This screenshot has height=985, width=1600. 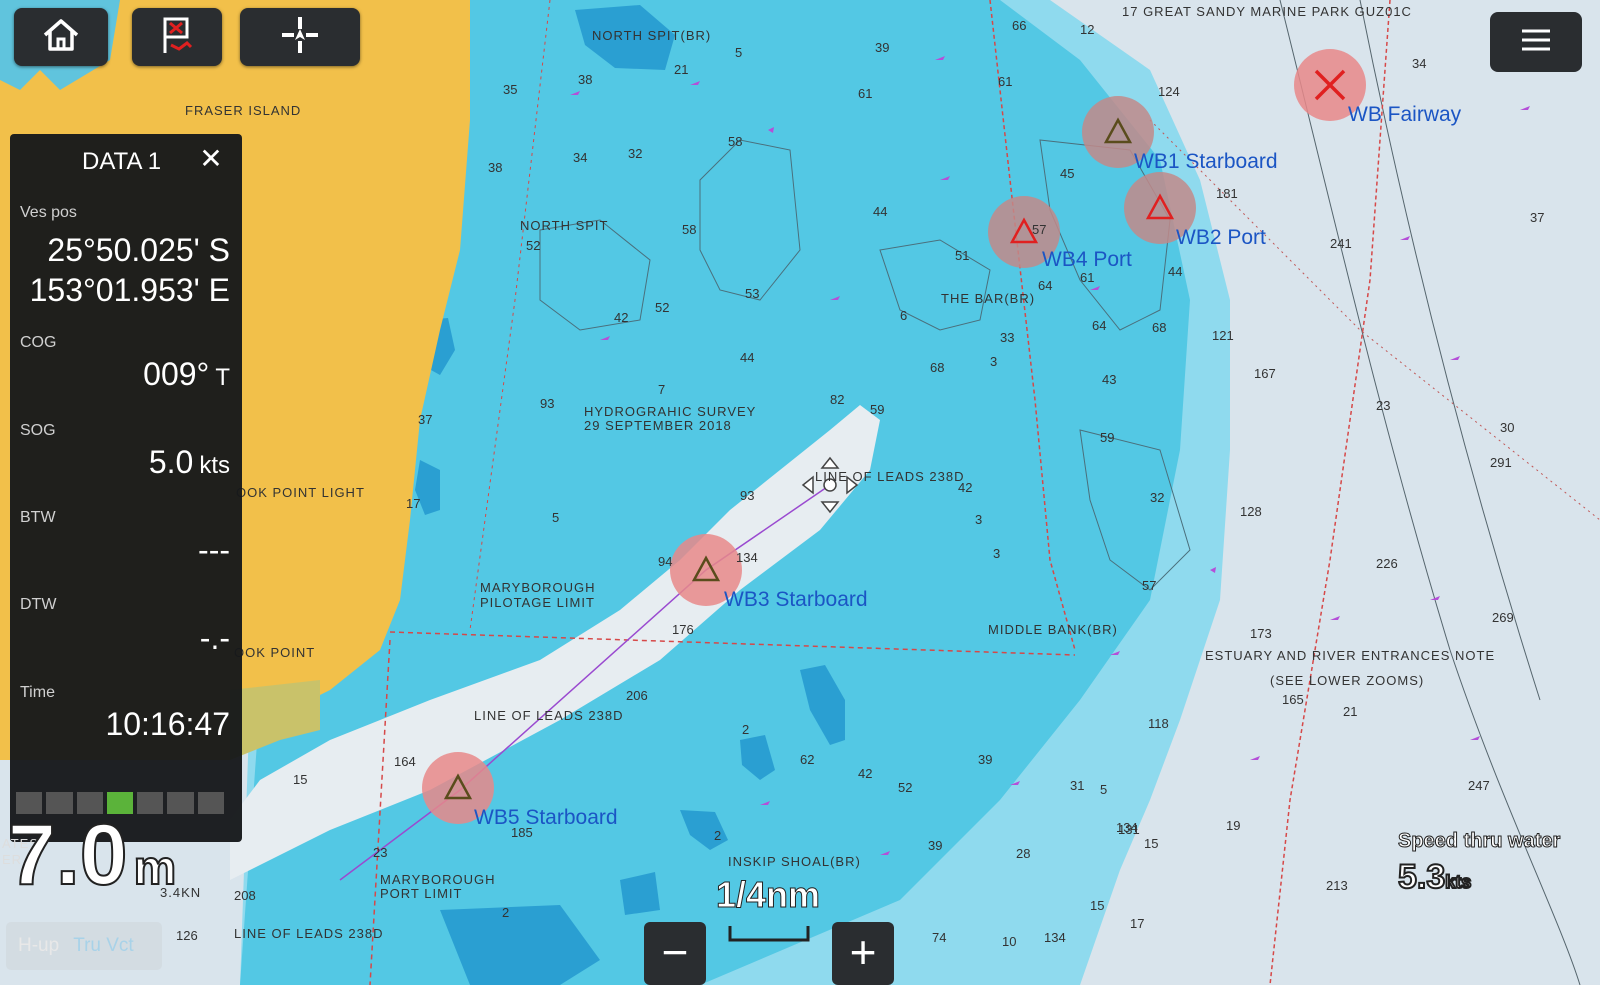 I want to click on waypoint-wb5-starboard: WB5 Starboard, so click(x=546, y=818).